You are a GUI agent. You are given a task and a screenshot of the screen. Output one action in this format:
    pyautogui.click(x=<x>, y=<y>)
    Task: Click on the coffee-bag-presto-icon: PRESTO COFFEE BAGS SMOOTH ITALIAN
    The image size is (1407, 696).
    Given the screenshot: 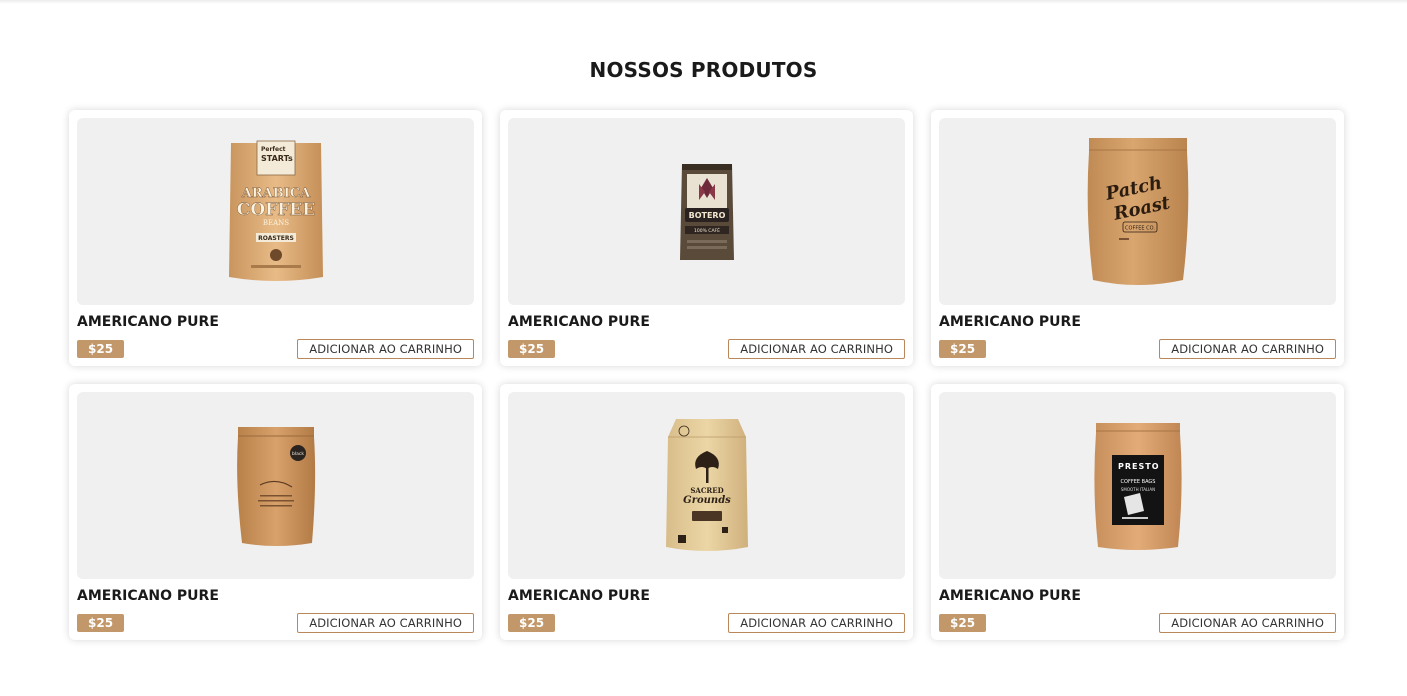 What is the action you would take?
    pyautogui.click(x=1137, y=486)
    